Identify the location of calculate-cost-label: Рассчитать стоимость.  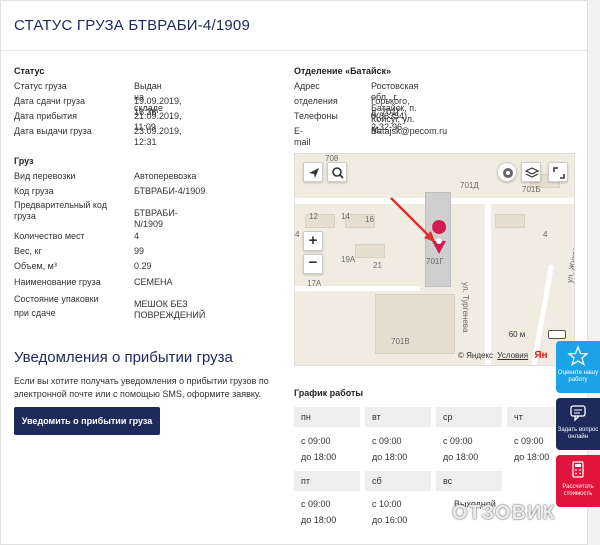
(578, 490).